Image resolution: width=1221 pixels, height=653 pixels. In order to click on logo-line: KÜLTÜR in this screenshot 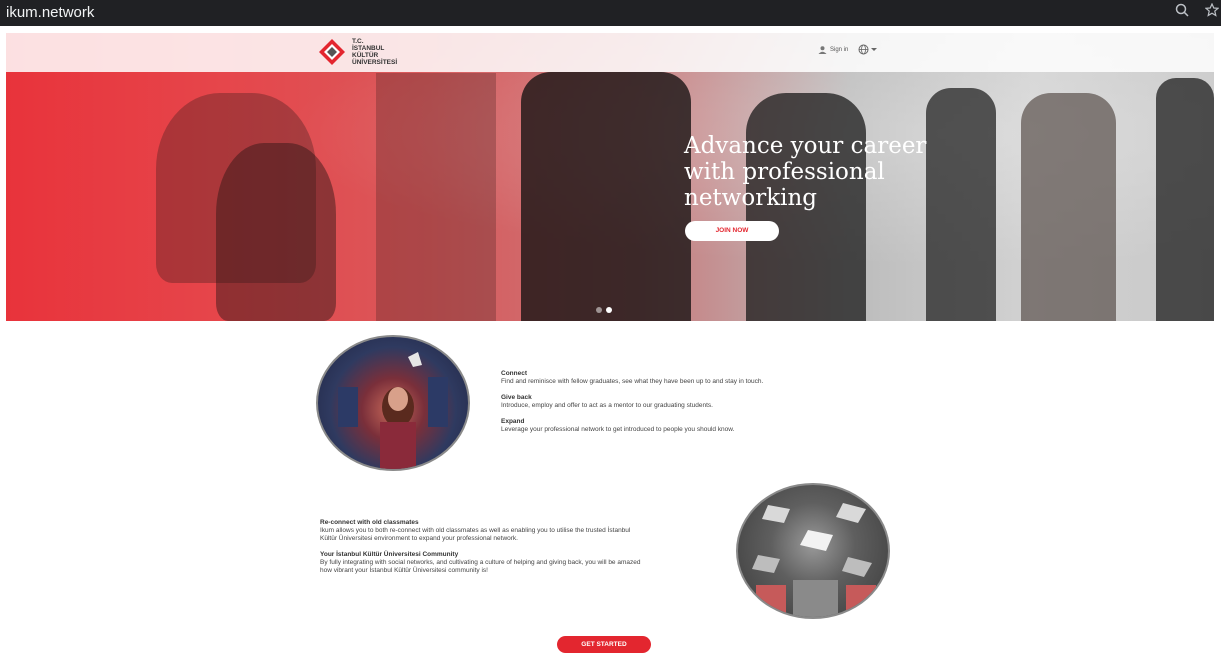, I will do `click(365, 55)`.